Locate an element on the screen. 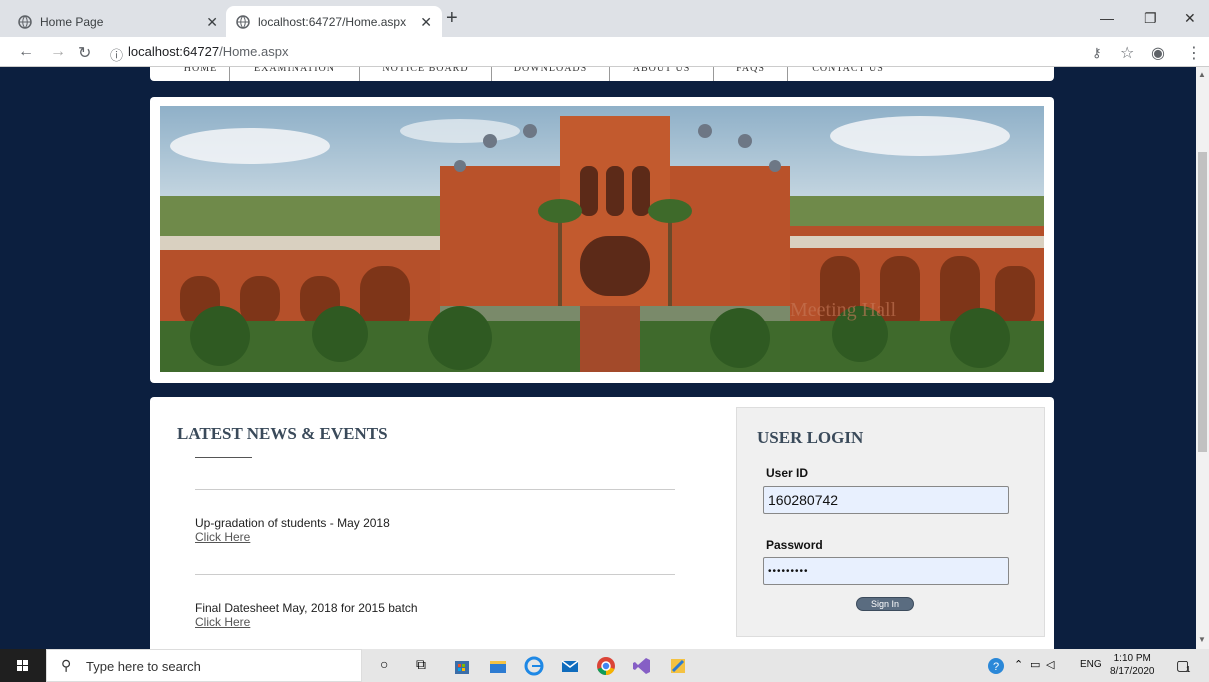 This screenshot has height=682, width=1209. new-tab-icon: + is located at coordinates (452, 18).